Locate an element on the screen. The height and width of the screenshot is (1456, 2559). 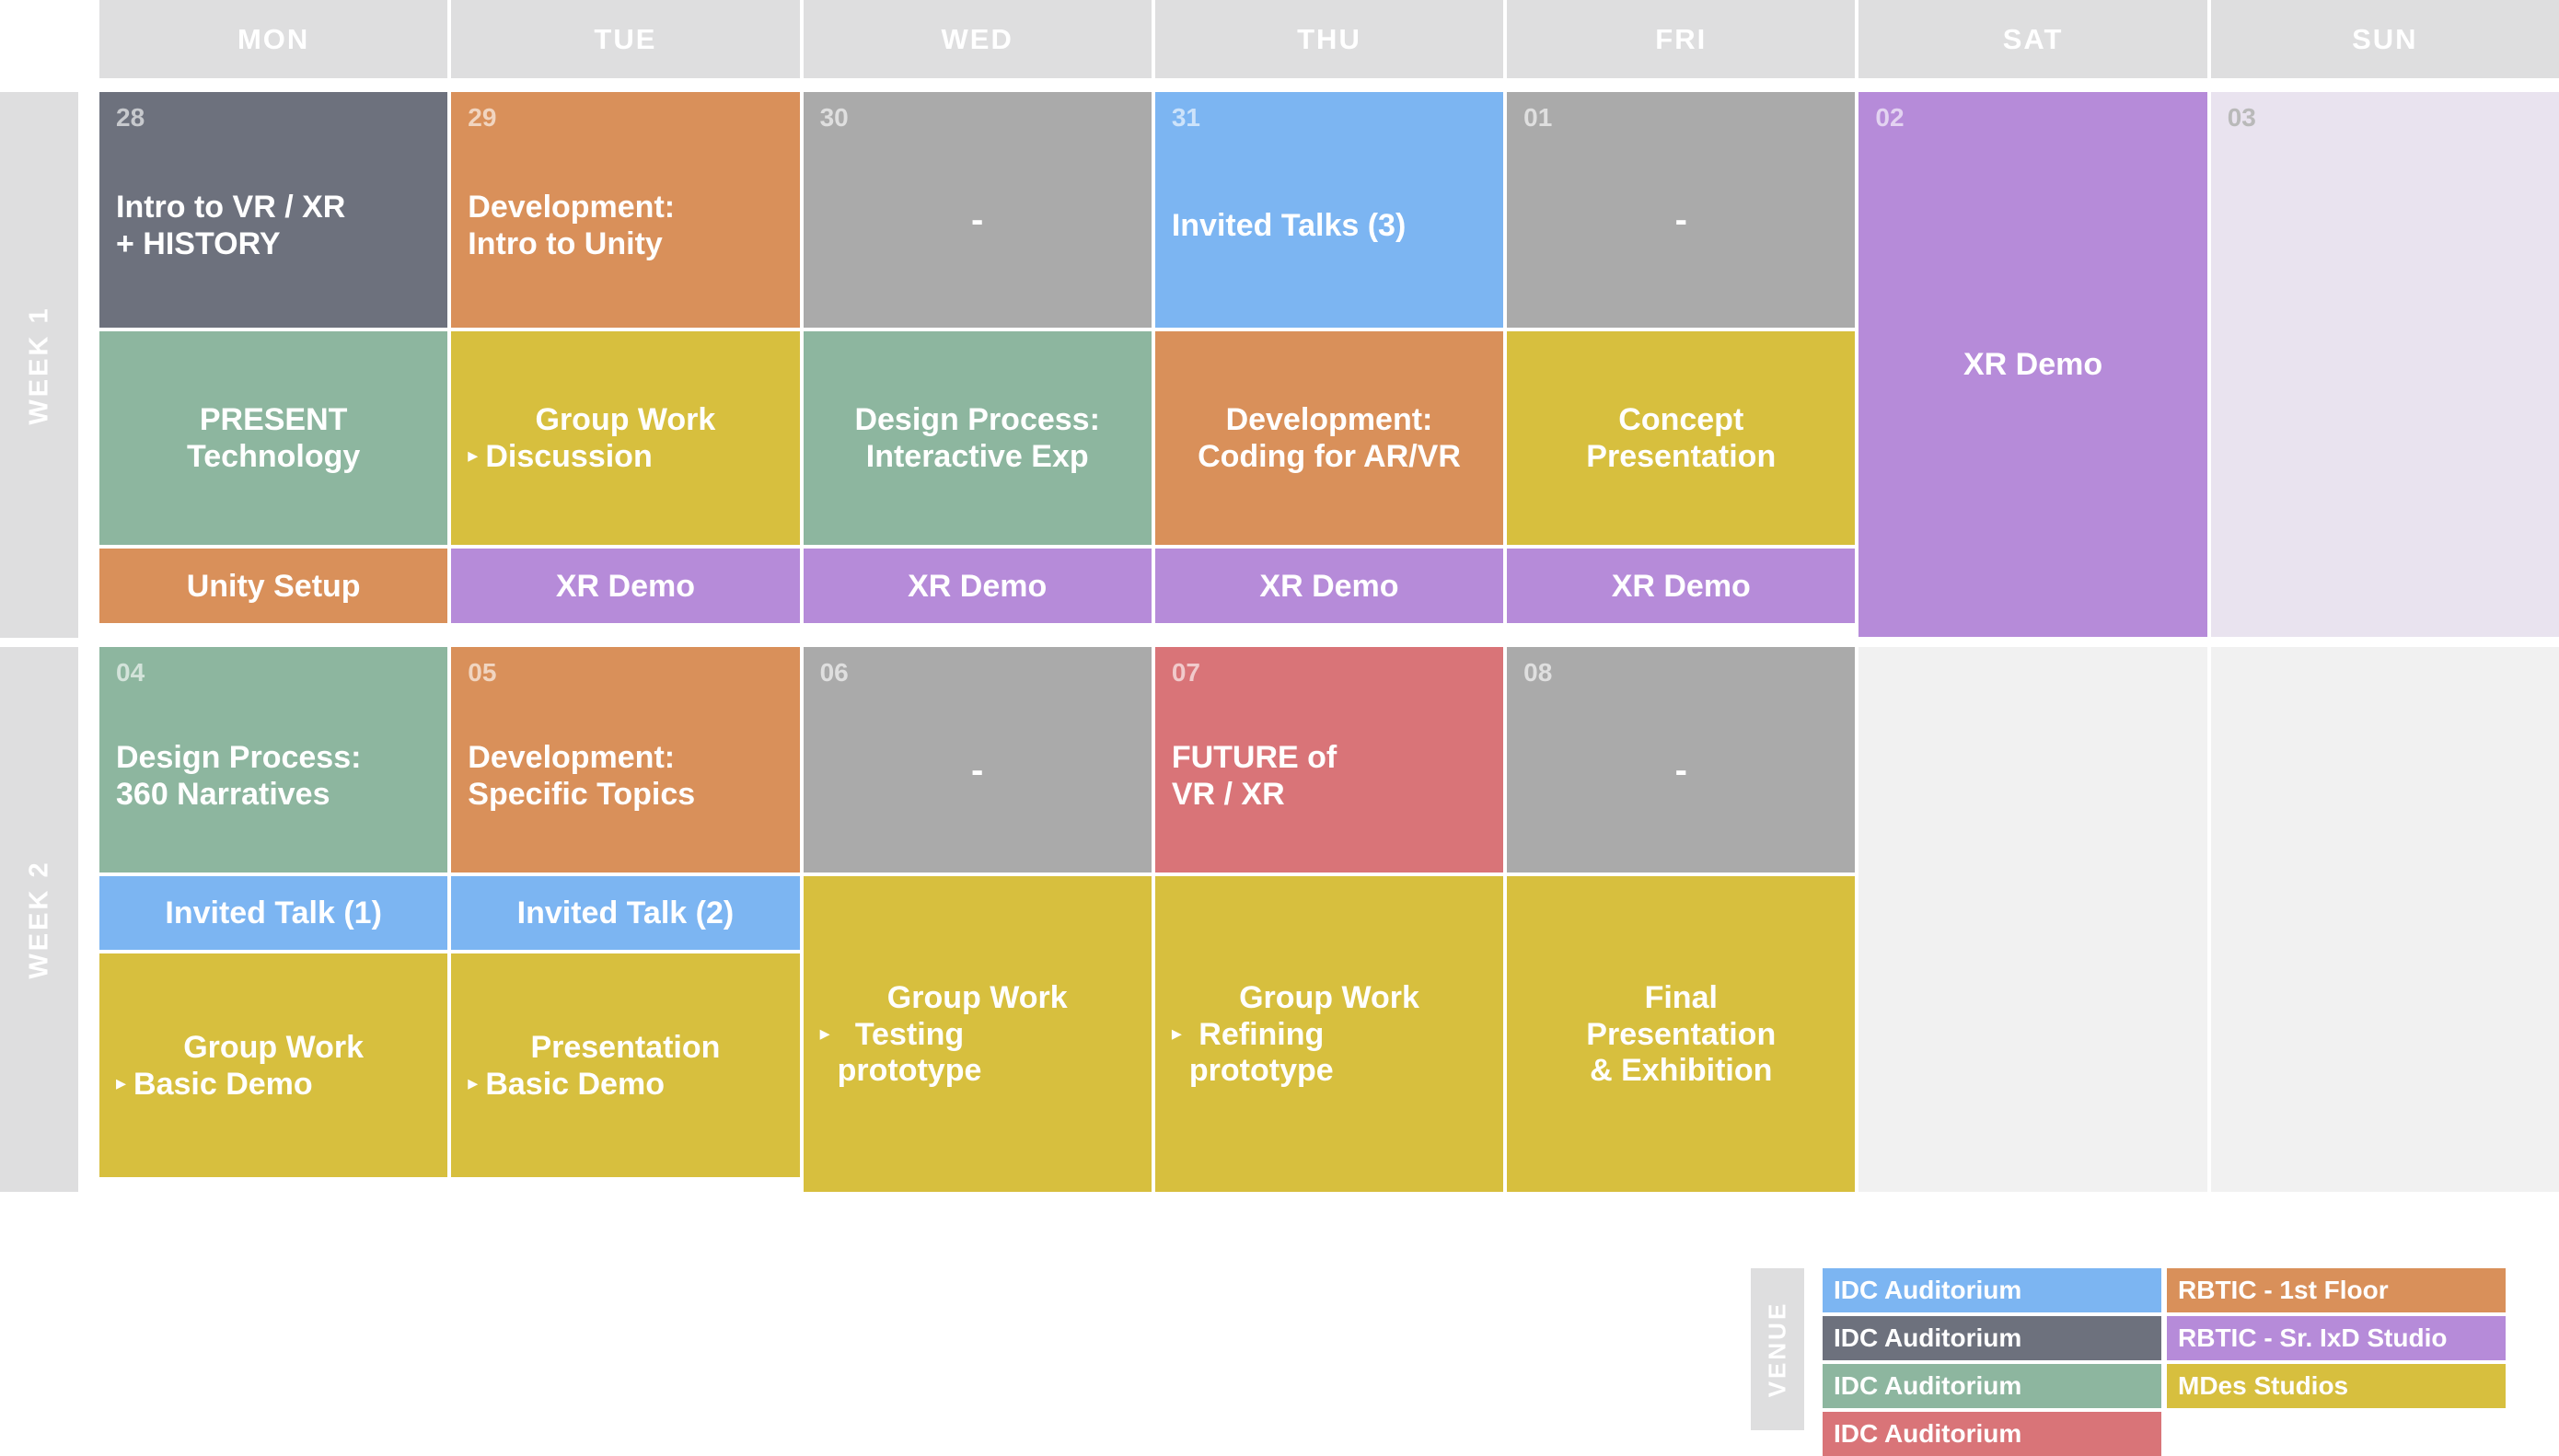
day-number: 03 is located at coordinates (2241, 117).